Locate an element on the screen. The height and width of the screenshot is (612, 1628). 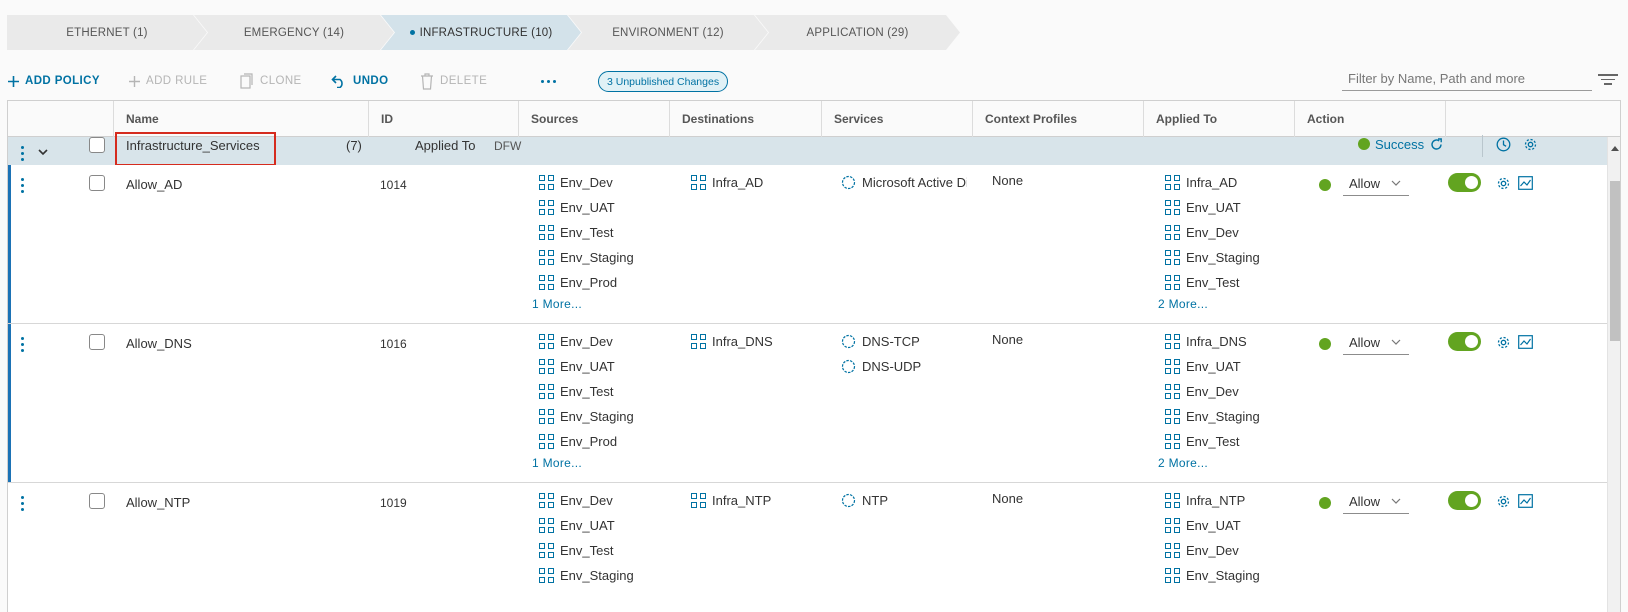
vertical-scrollbar is located at coordinates (1613, 374).